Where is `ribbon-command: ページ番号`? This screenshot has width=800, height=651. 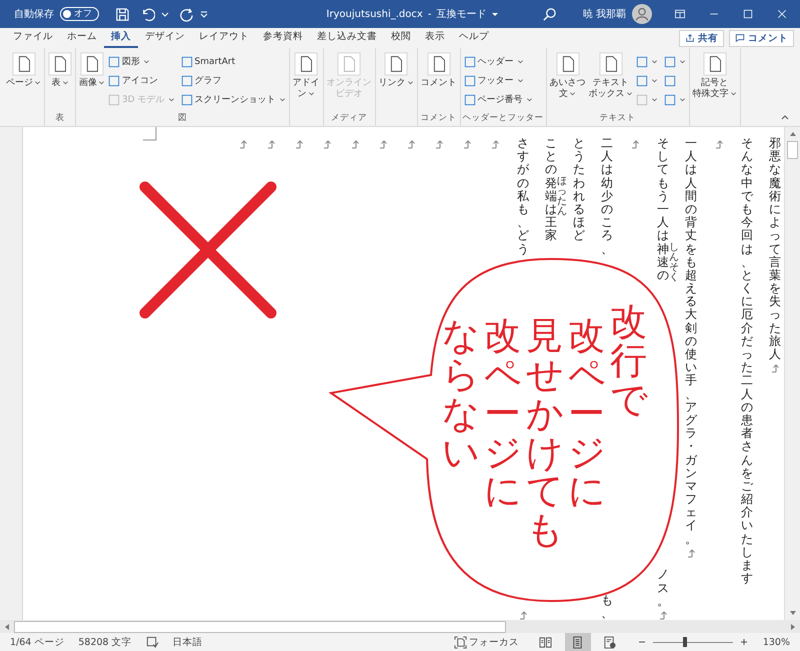 ribbon-command: ページ番号 is located at coordinates (498, 99).